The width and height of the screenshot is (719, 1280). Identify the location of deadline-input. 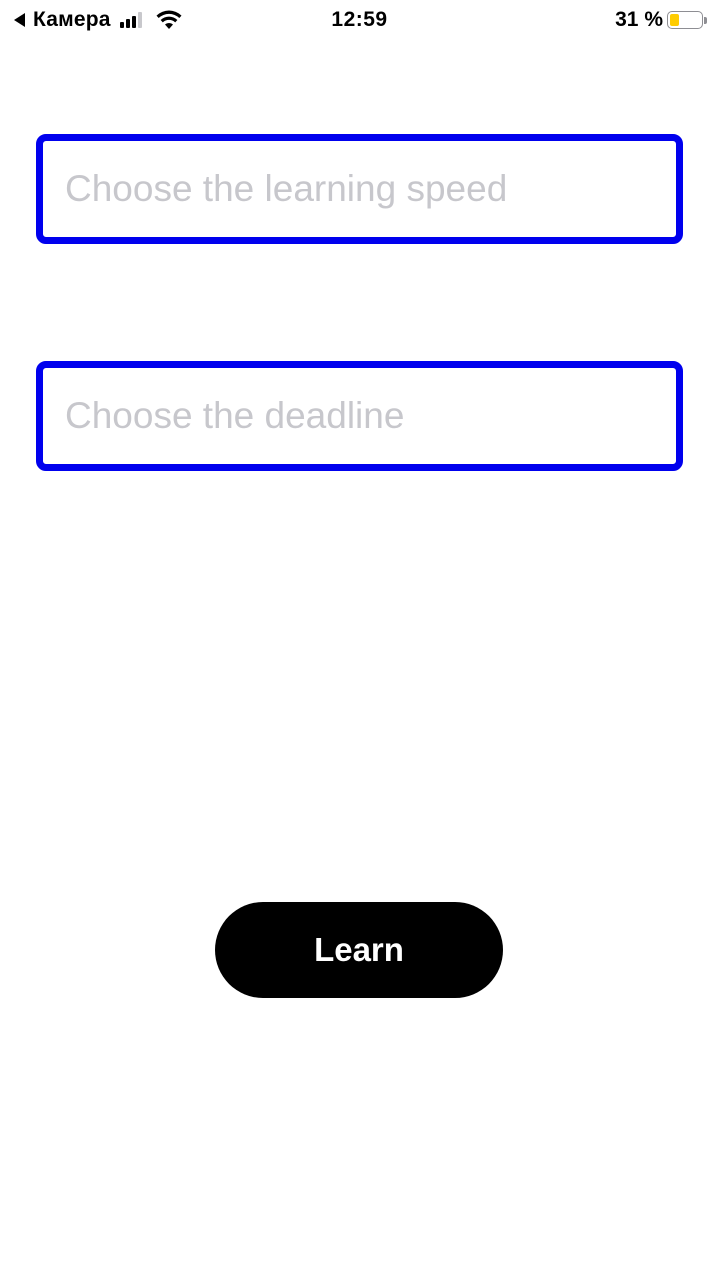
(359, 416).